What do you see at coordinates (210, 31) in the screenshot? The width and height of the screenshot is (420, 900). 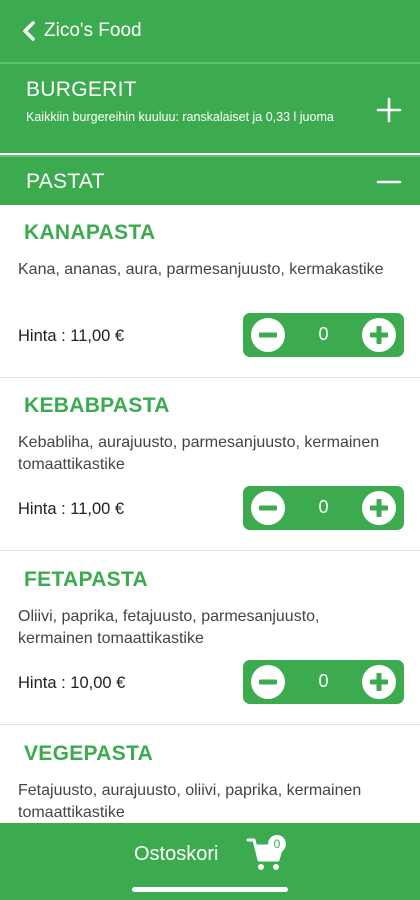 I see `app-header: Zico's Food` at bounding box center [210, 31].